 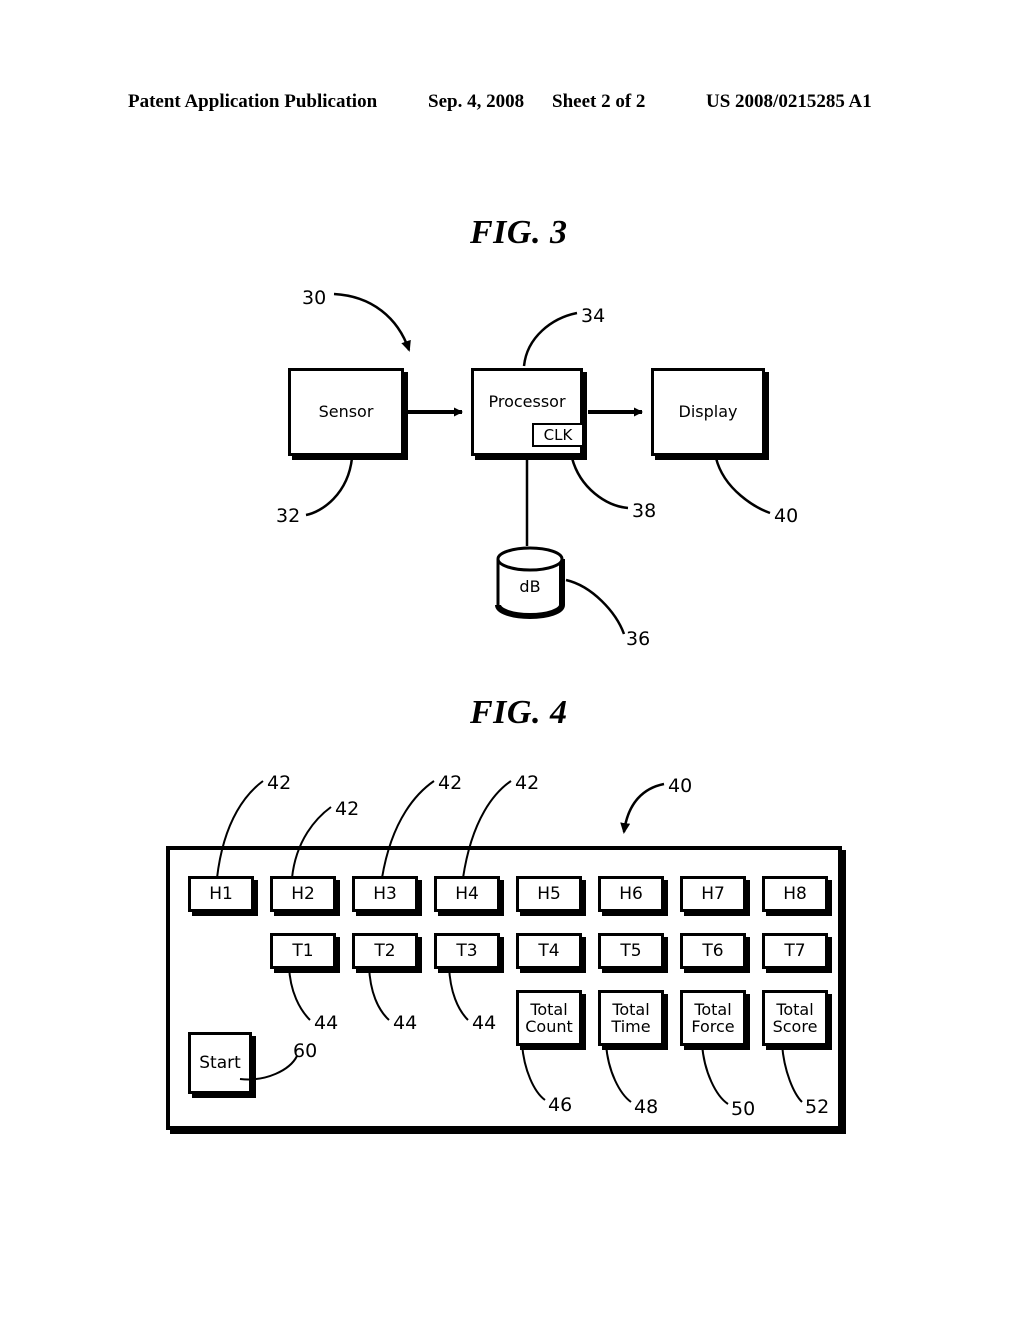 What do you see at coordinates (450, 783) in the screenshot?
I see `ref-42-h3: 42` at bounding box center [450, 783].